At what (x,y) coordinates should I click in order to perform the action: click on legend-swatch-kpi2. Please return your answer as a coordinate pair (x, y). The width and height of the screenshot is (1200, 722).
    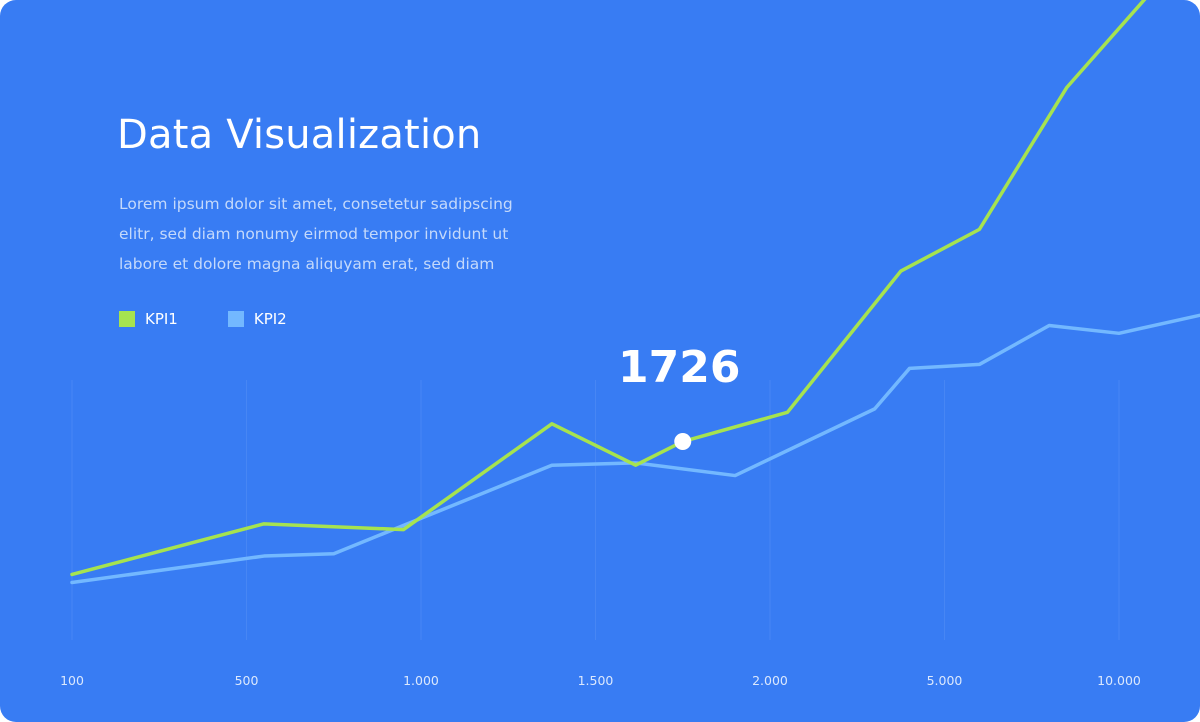
    Looking at the image, I should click on (235, 319).